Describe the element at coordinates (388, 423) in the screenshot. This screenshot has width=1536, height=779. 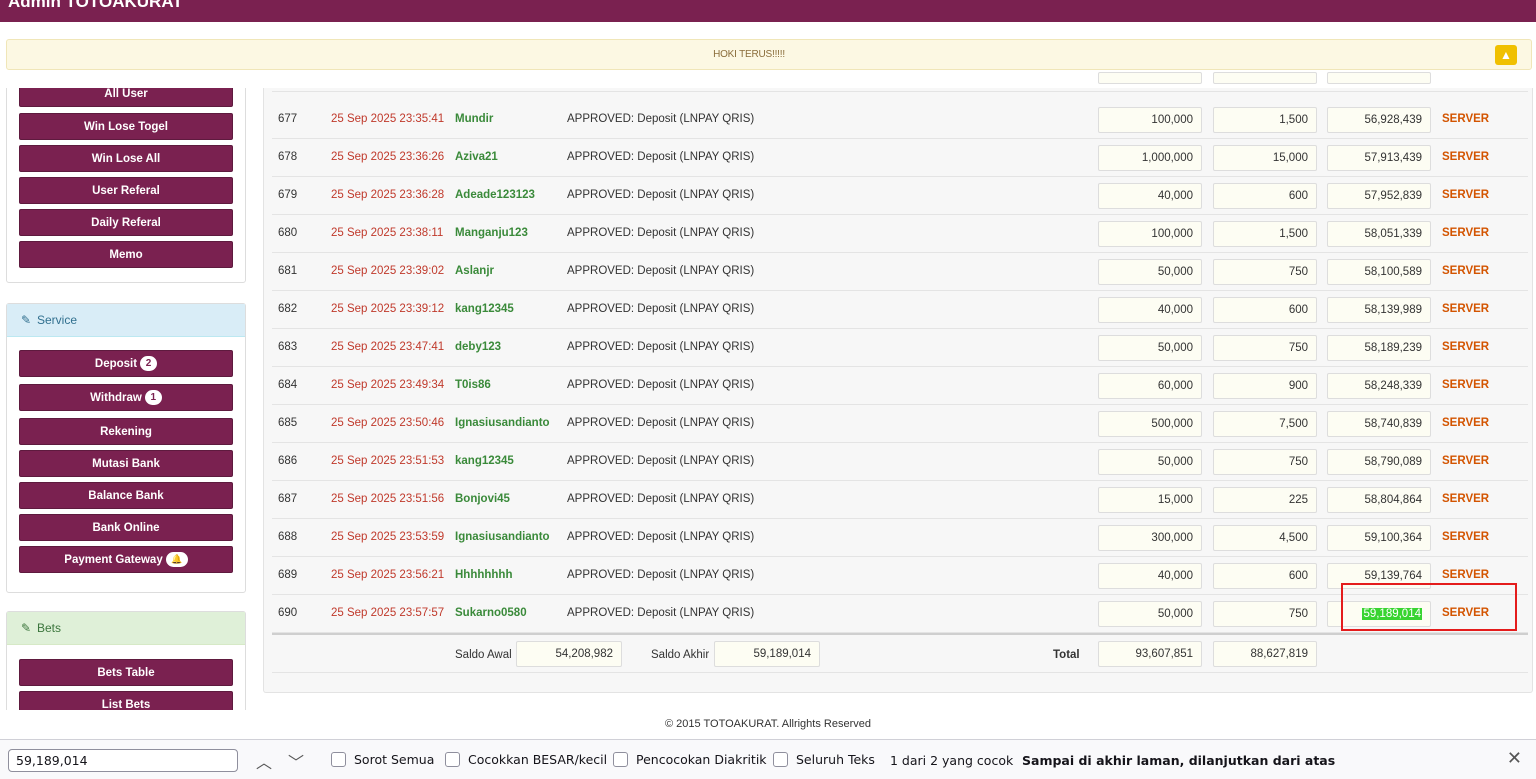
I see `row-date: 25 Sep 2025 23:50:46` at that location.